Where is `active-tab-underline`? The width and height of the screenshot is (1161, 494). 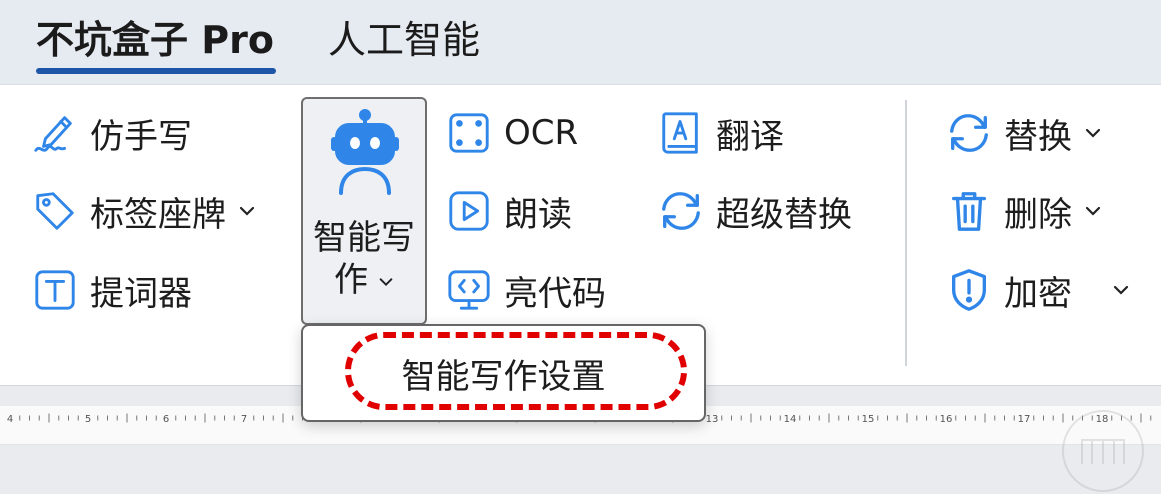
active-tab-underline is located at coordinates (156, 71).